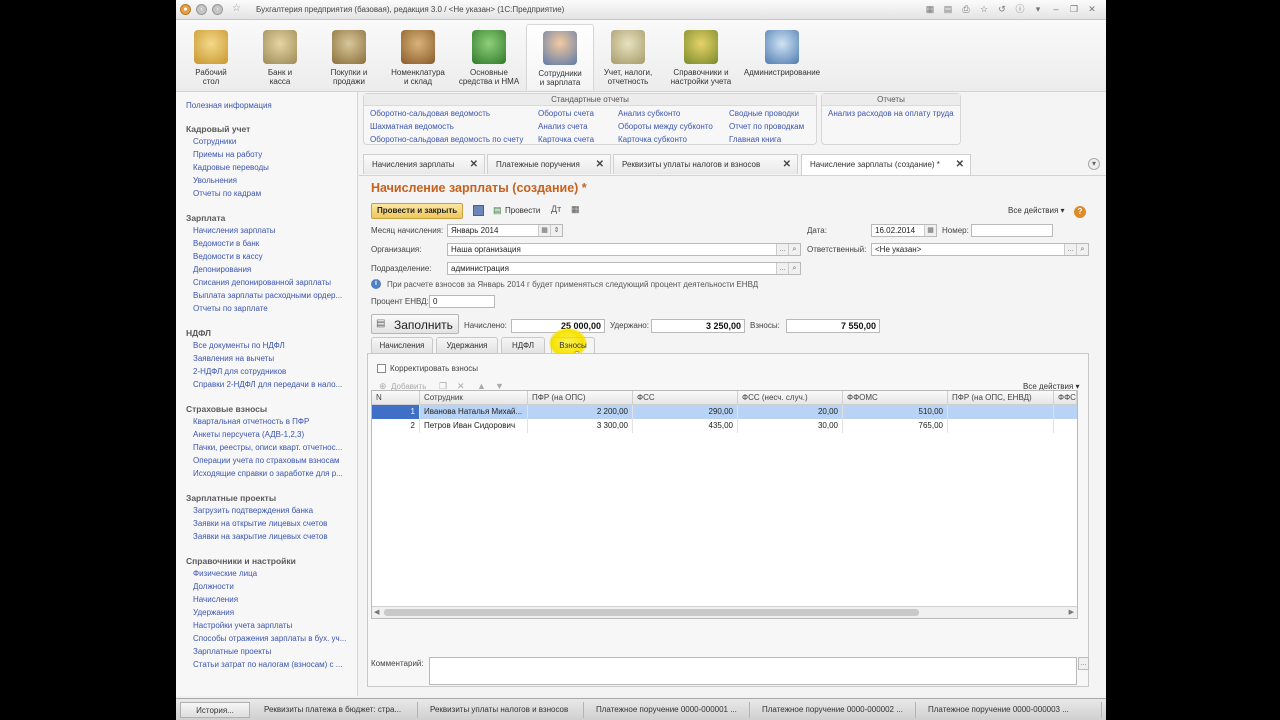 The height and width of the screenshot is (720, 1280). What do you see at coordinates (755, 139) in the screenshot?
I see `report-link: Главная книга` at bounding box center [755, 139].